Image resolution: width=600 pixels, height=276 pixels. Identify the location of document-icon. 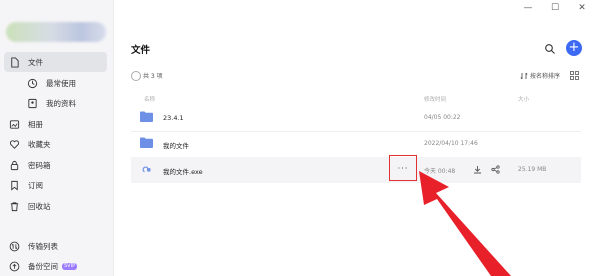
(14, 62).